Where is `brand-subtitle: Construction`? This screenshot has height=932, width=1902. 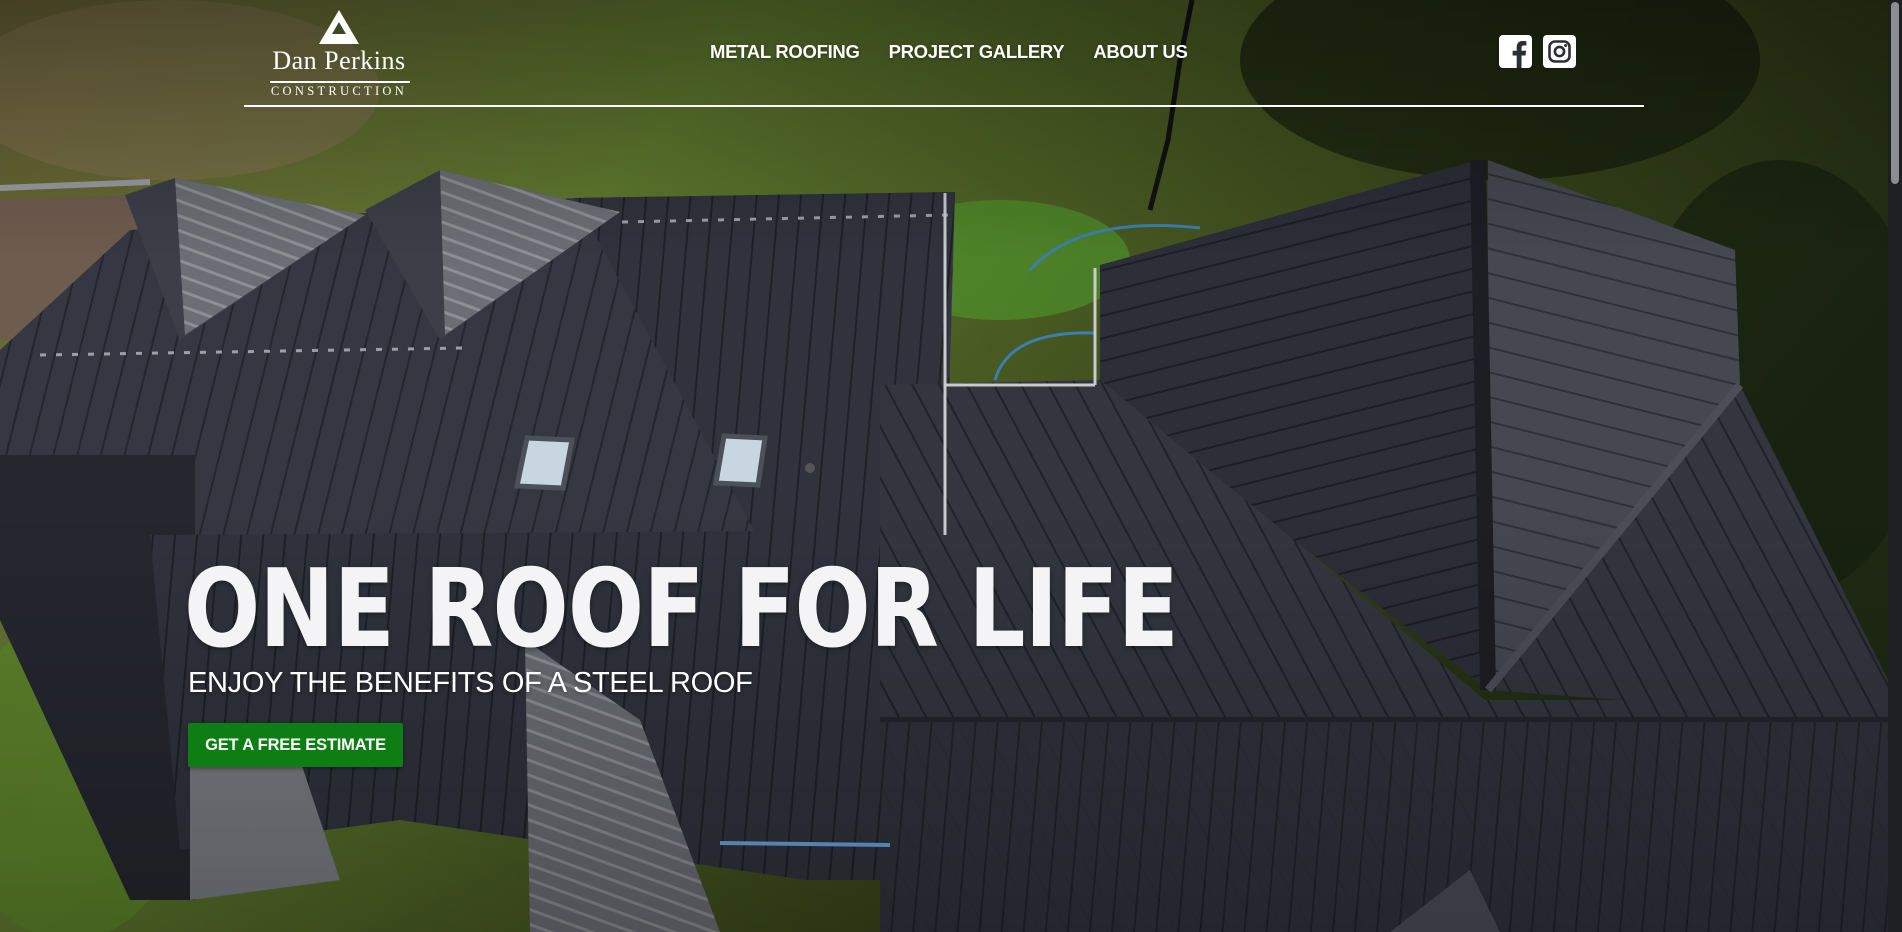 brand-subtitle: Construction is located at coordinates (339, 91).